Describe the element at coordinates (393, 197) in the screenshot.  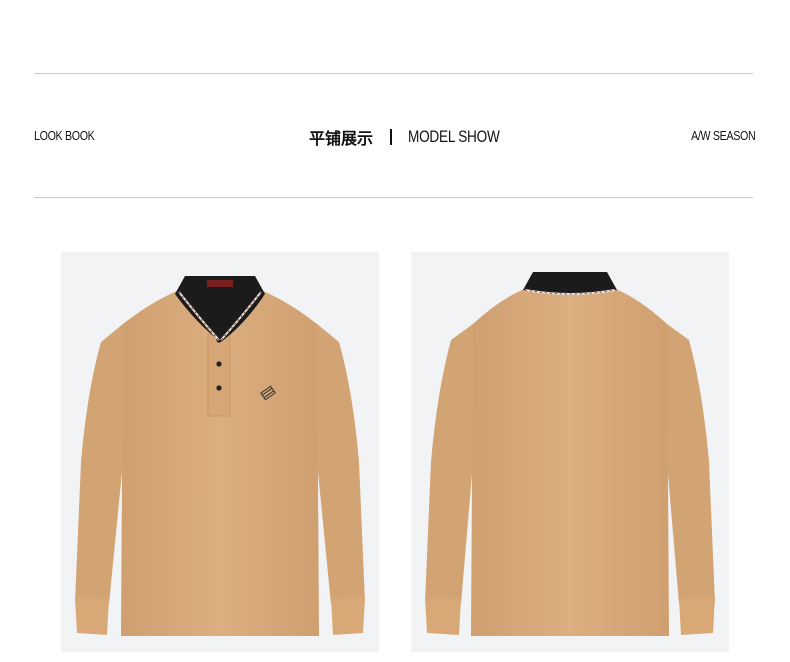
I see `bottom-divider` at that location.